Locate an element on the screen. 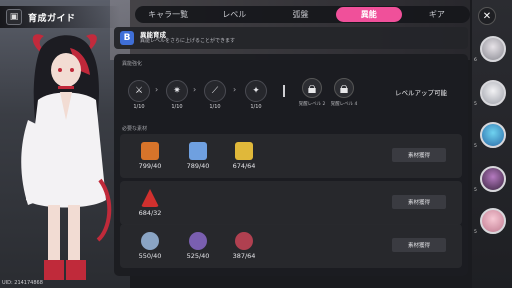 This screenshot has height=288, width=512. close-button: ✕ is located at coordinates (487, 16).